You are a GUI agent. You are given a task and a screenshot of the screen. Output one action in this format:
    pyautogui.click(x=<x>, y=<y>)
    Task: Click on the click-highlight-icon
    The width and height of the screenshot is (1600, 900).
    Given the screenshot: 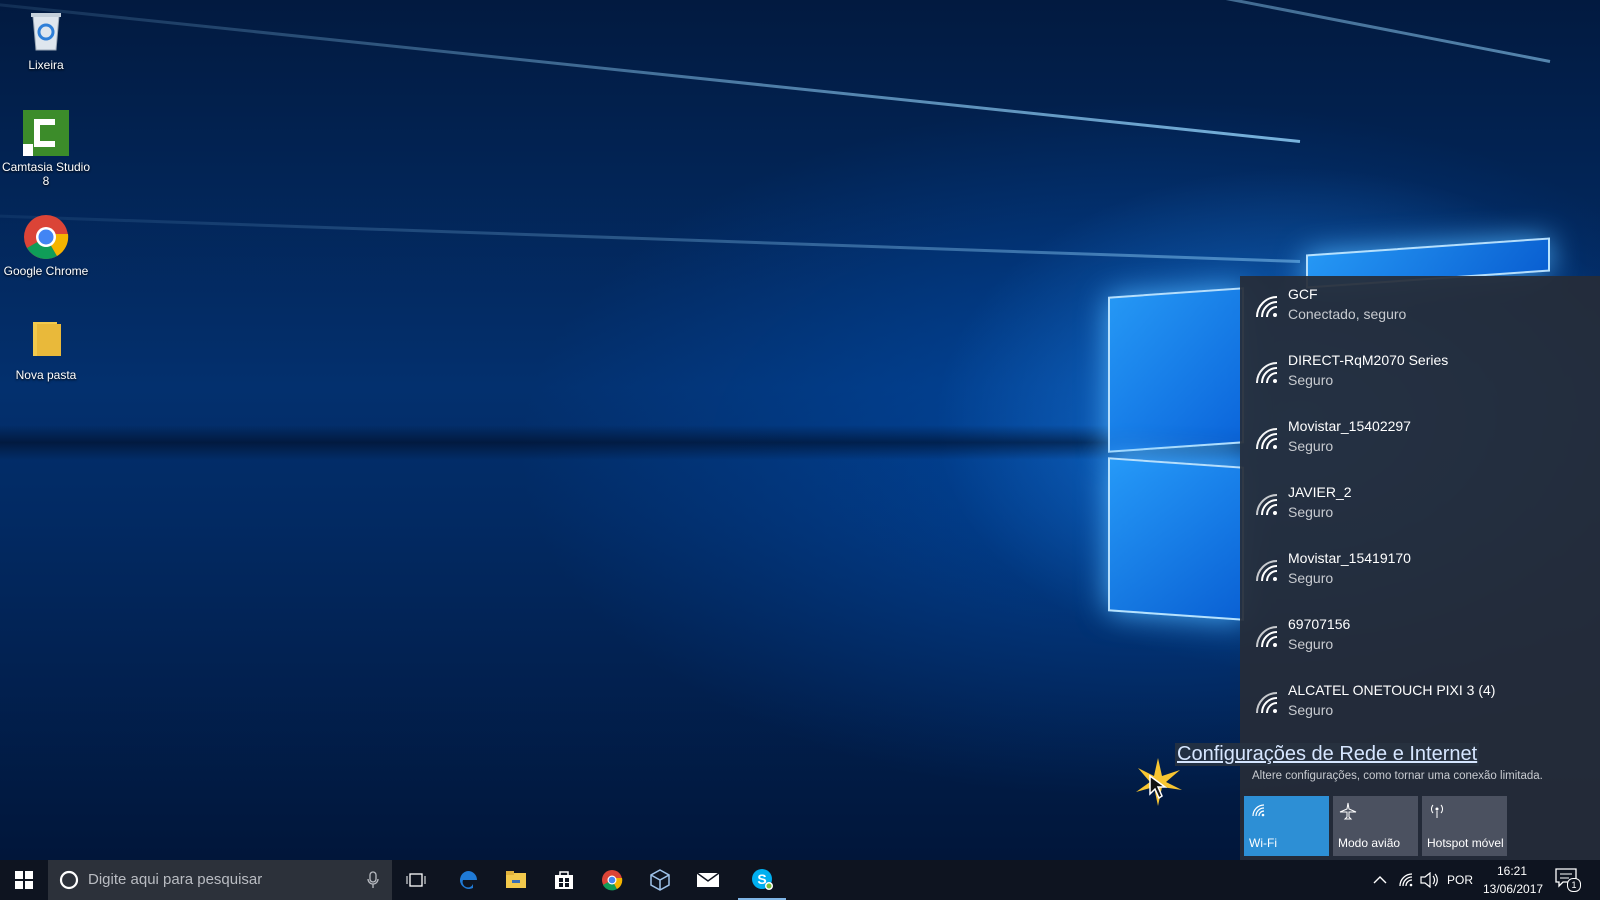 What is the action you would take?
    pyautogui.click(x=1159, y=782)
    